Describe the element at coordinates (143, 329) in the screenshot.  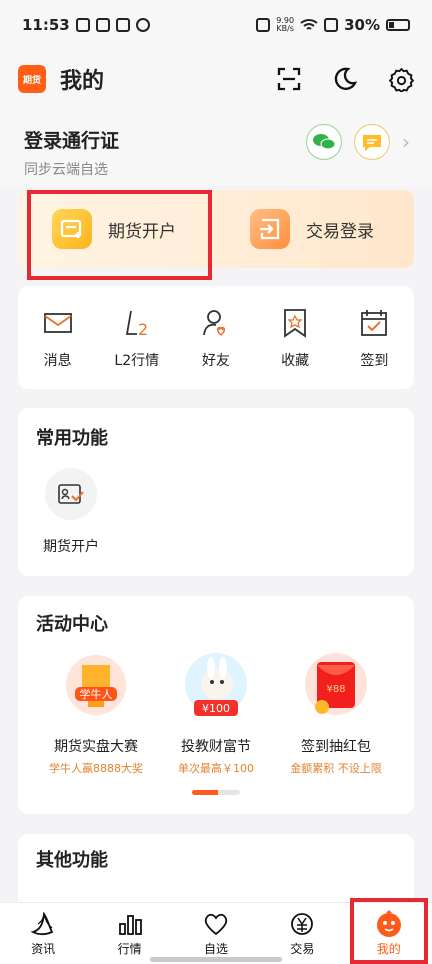
I see `svg-text: 2` at that location.